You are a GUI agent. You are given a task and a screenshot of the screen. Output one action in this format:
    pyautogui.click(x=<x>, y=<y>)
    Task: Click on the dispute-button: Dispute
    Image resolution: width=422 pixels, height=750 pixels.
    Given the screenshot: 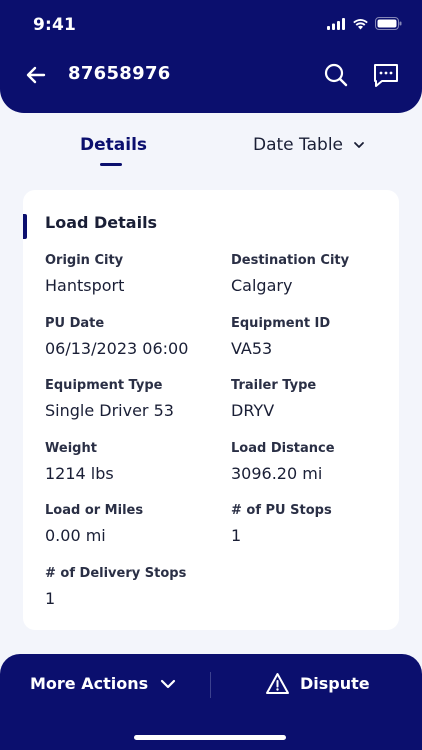 What is the action you would take?
    pyautogui.click(x=317, y=683)
    